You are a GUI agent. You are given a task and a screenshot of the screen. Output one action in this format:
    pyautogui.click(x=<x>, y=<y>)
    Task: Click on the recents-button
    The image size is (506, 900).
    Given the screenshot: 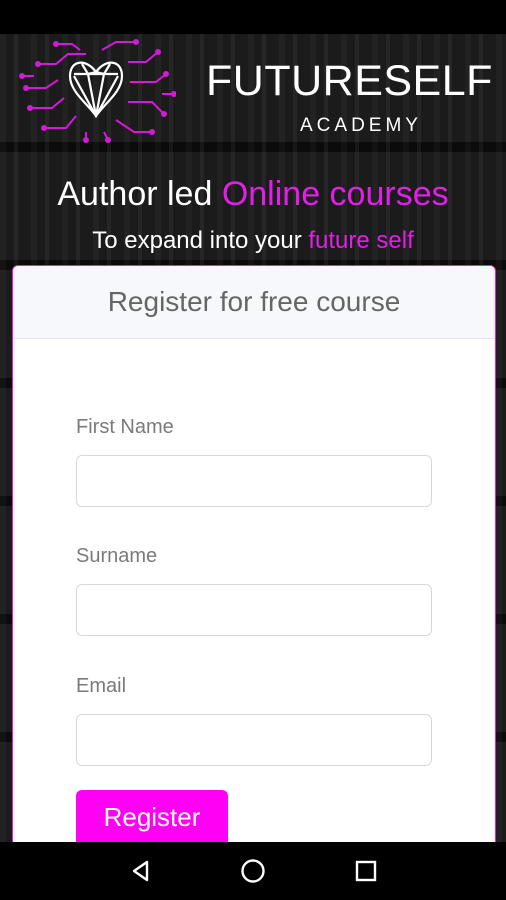 What is the action you would take?
    pyautogui.click(x=366, y=871)
    